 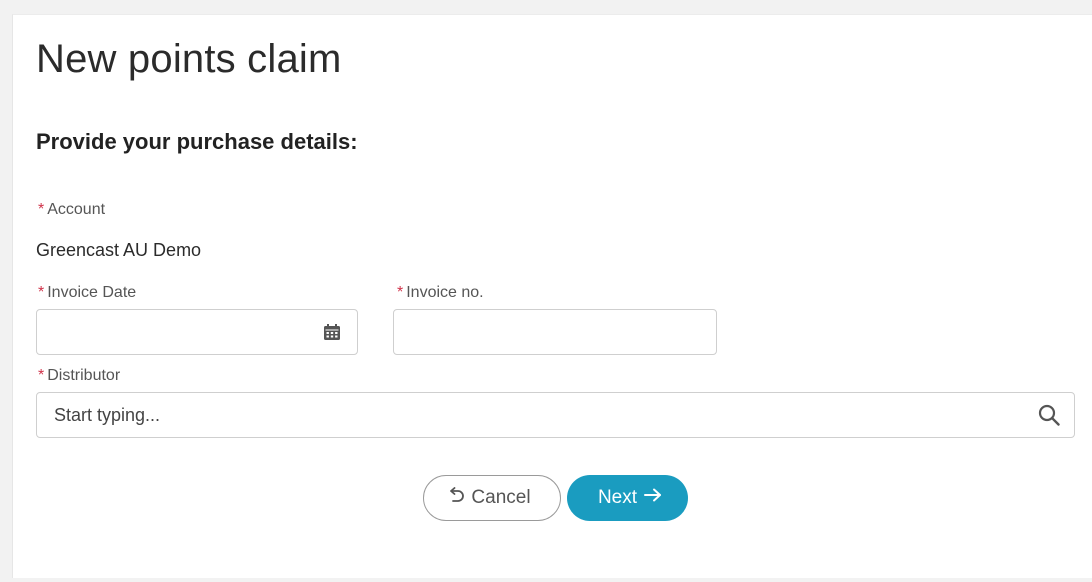 I want to click on invoice-date-input, so click(x=197, y=332).